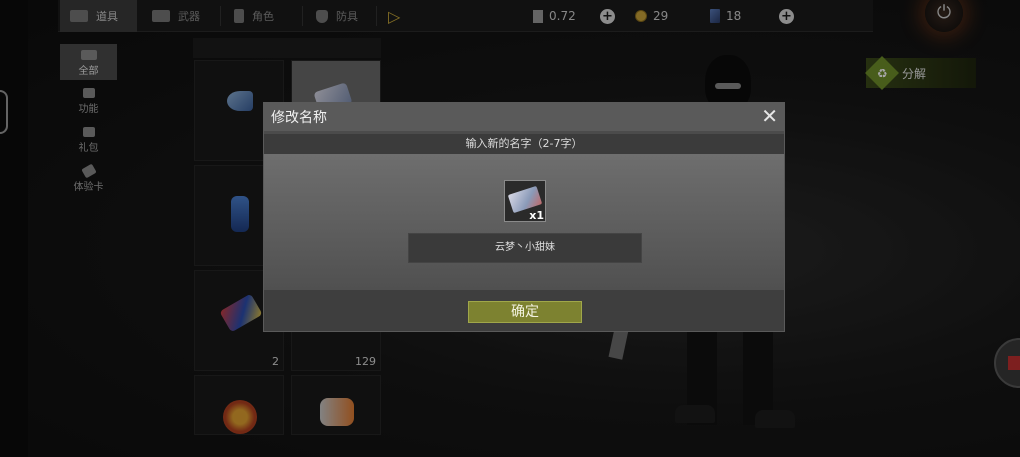 The height and width of the screenshot is (457, 1020). What do you see at coordinates (299, 118) in the screenshot?
I see `dialog-title-text: 修改名称` at bounding box center [299, 118].